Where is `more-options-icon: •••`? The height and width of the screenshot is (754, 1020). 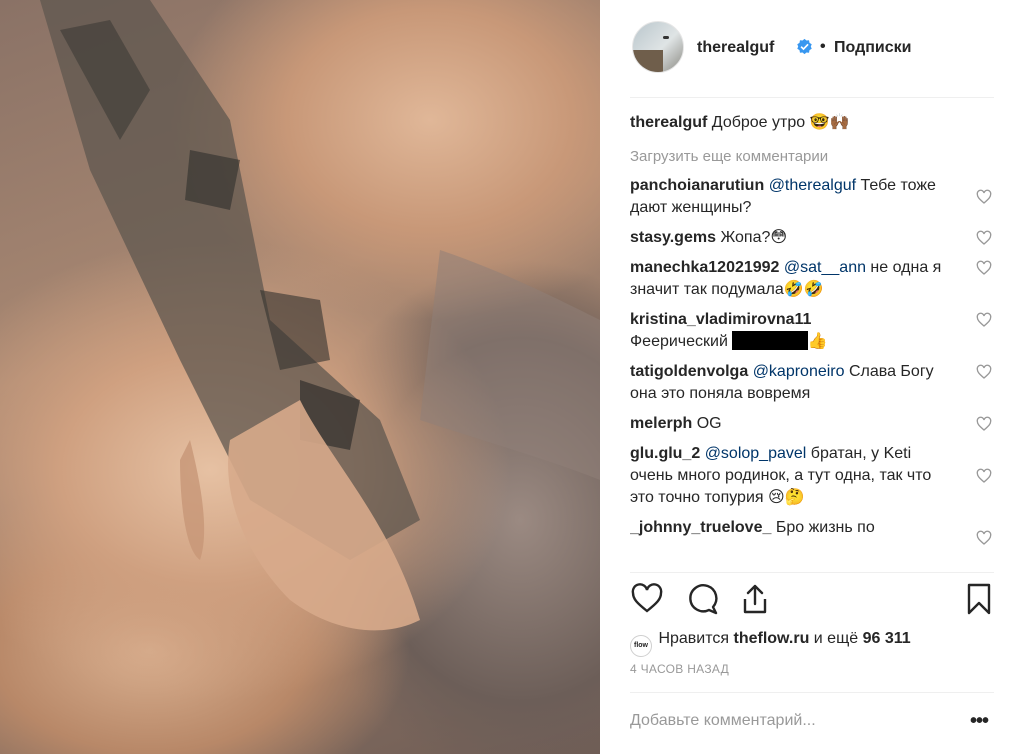 more-options-icon: ••• is located at coordinates (979, 721).